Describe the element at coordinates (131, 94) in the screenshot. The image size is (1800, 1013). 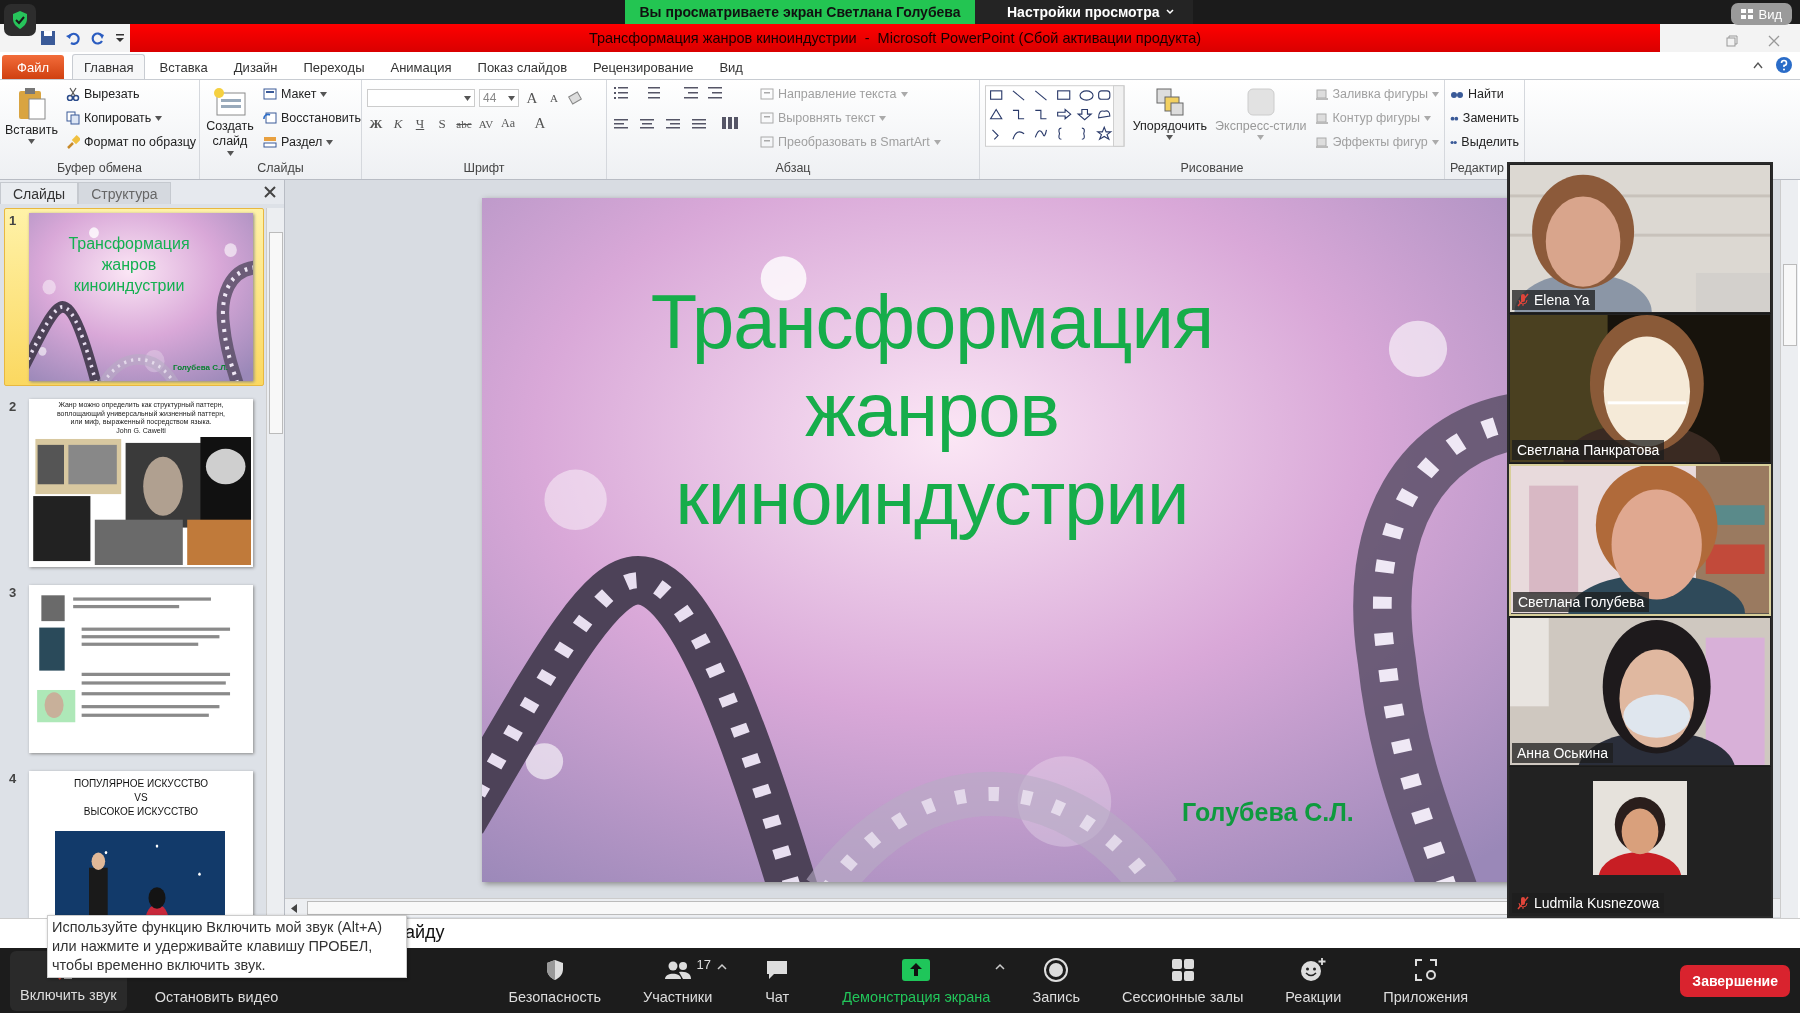
I see `cut-button: Вырезать` at that location.